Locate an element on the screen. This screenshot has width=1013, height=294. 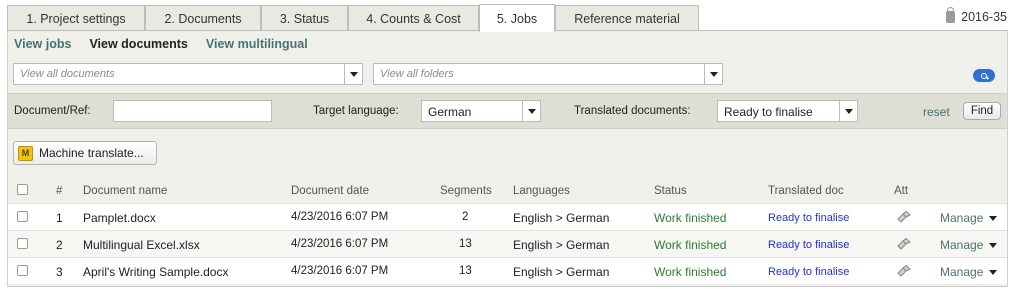
search-button is located at coordinates (984, 75).